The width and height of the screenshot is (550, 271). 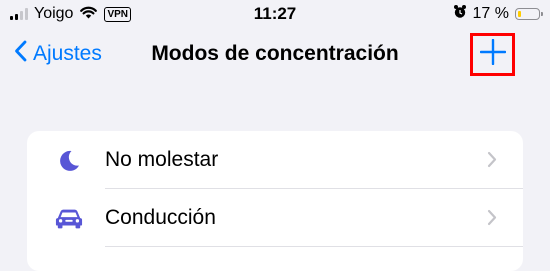 What do you see at coordinates (69, 161) in the screenshot?
I see `moon-icon` at bounding box center [69, 161].